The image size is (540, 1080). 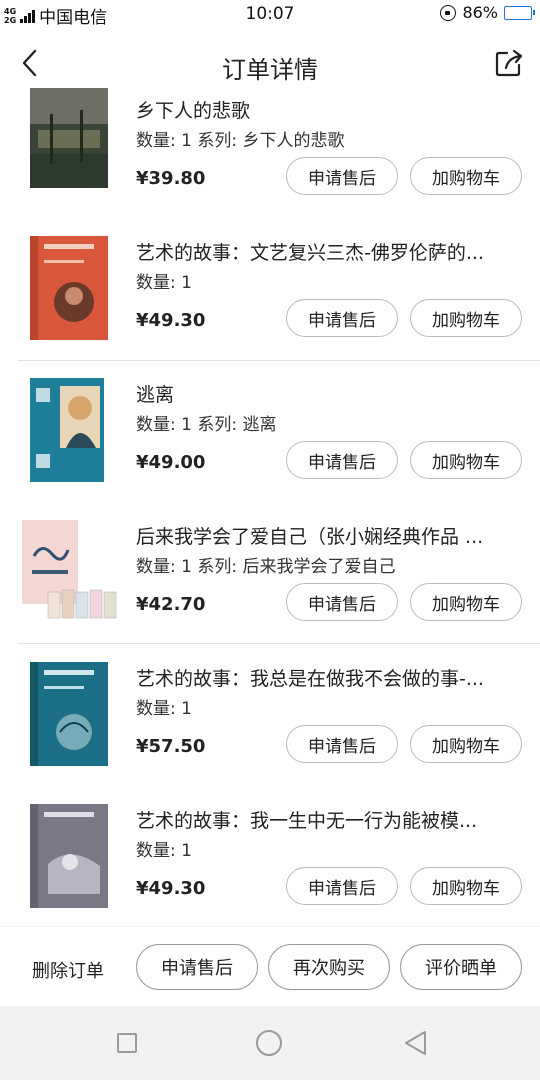 What do you see at coordinates (68, 970) in the screenshot?
I see `delete-order-button: 删除订单` at bounding box center [68, 970].